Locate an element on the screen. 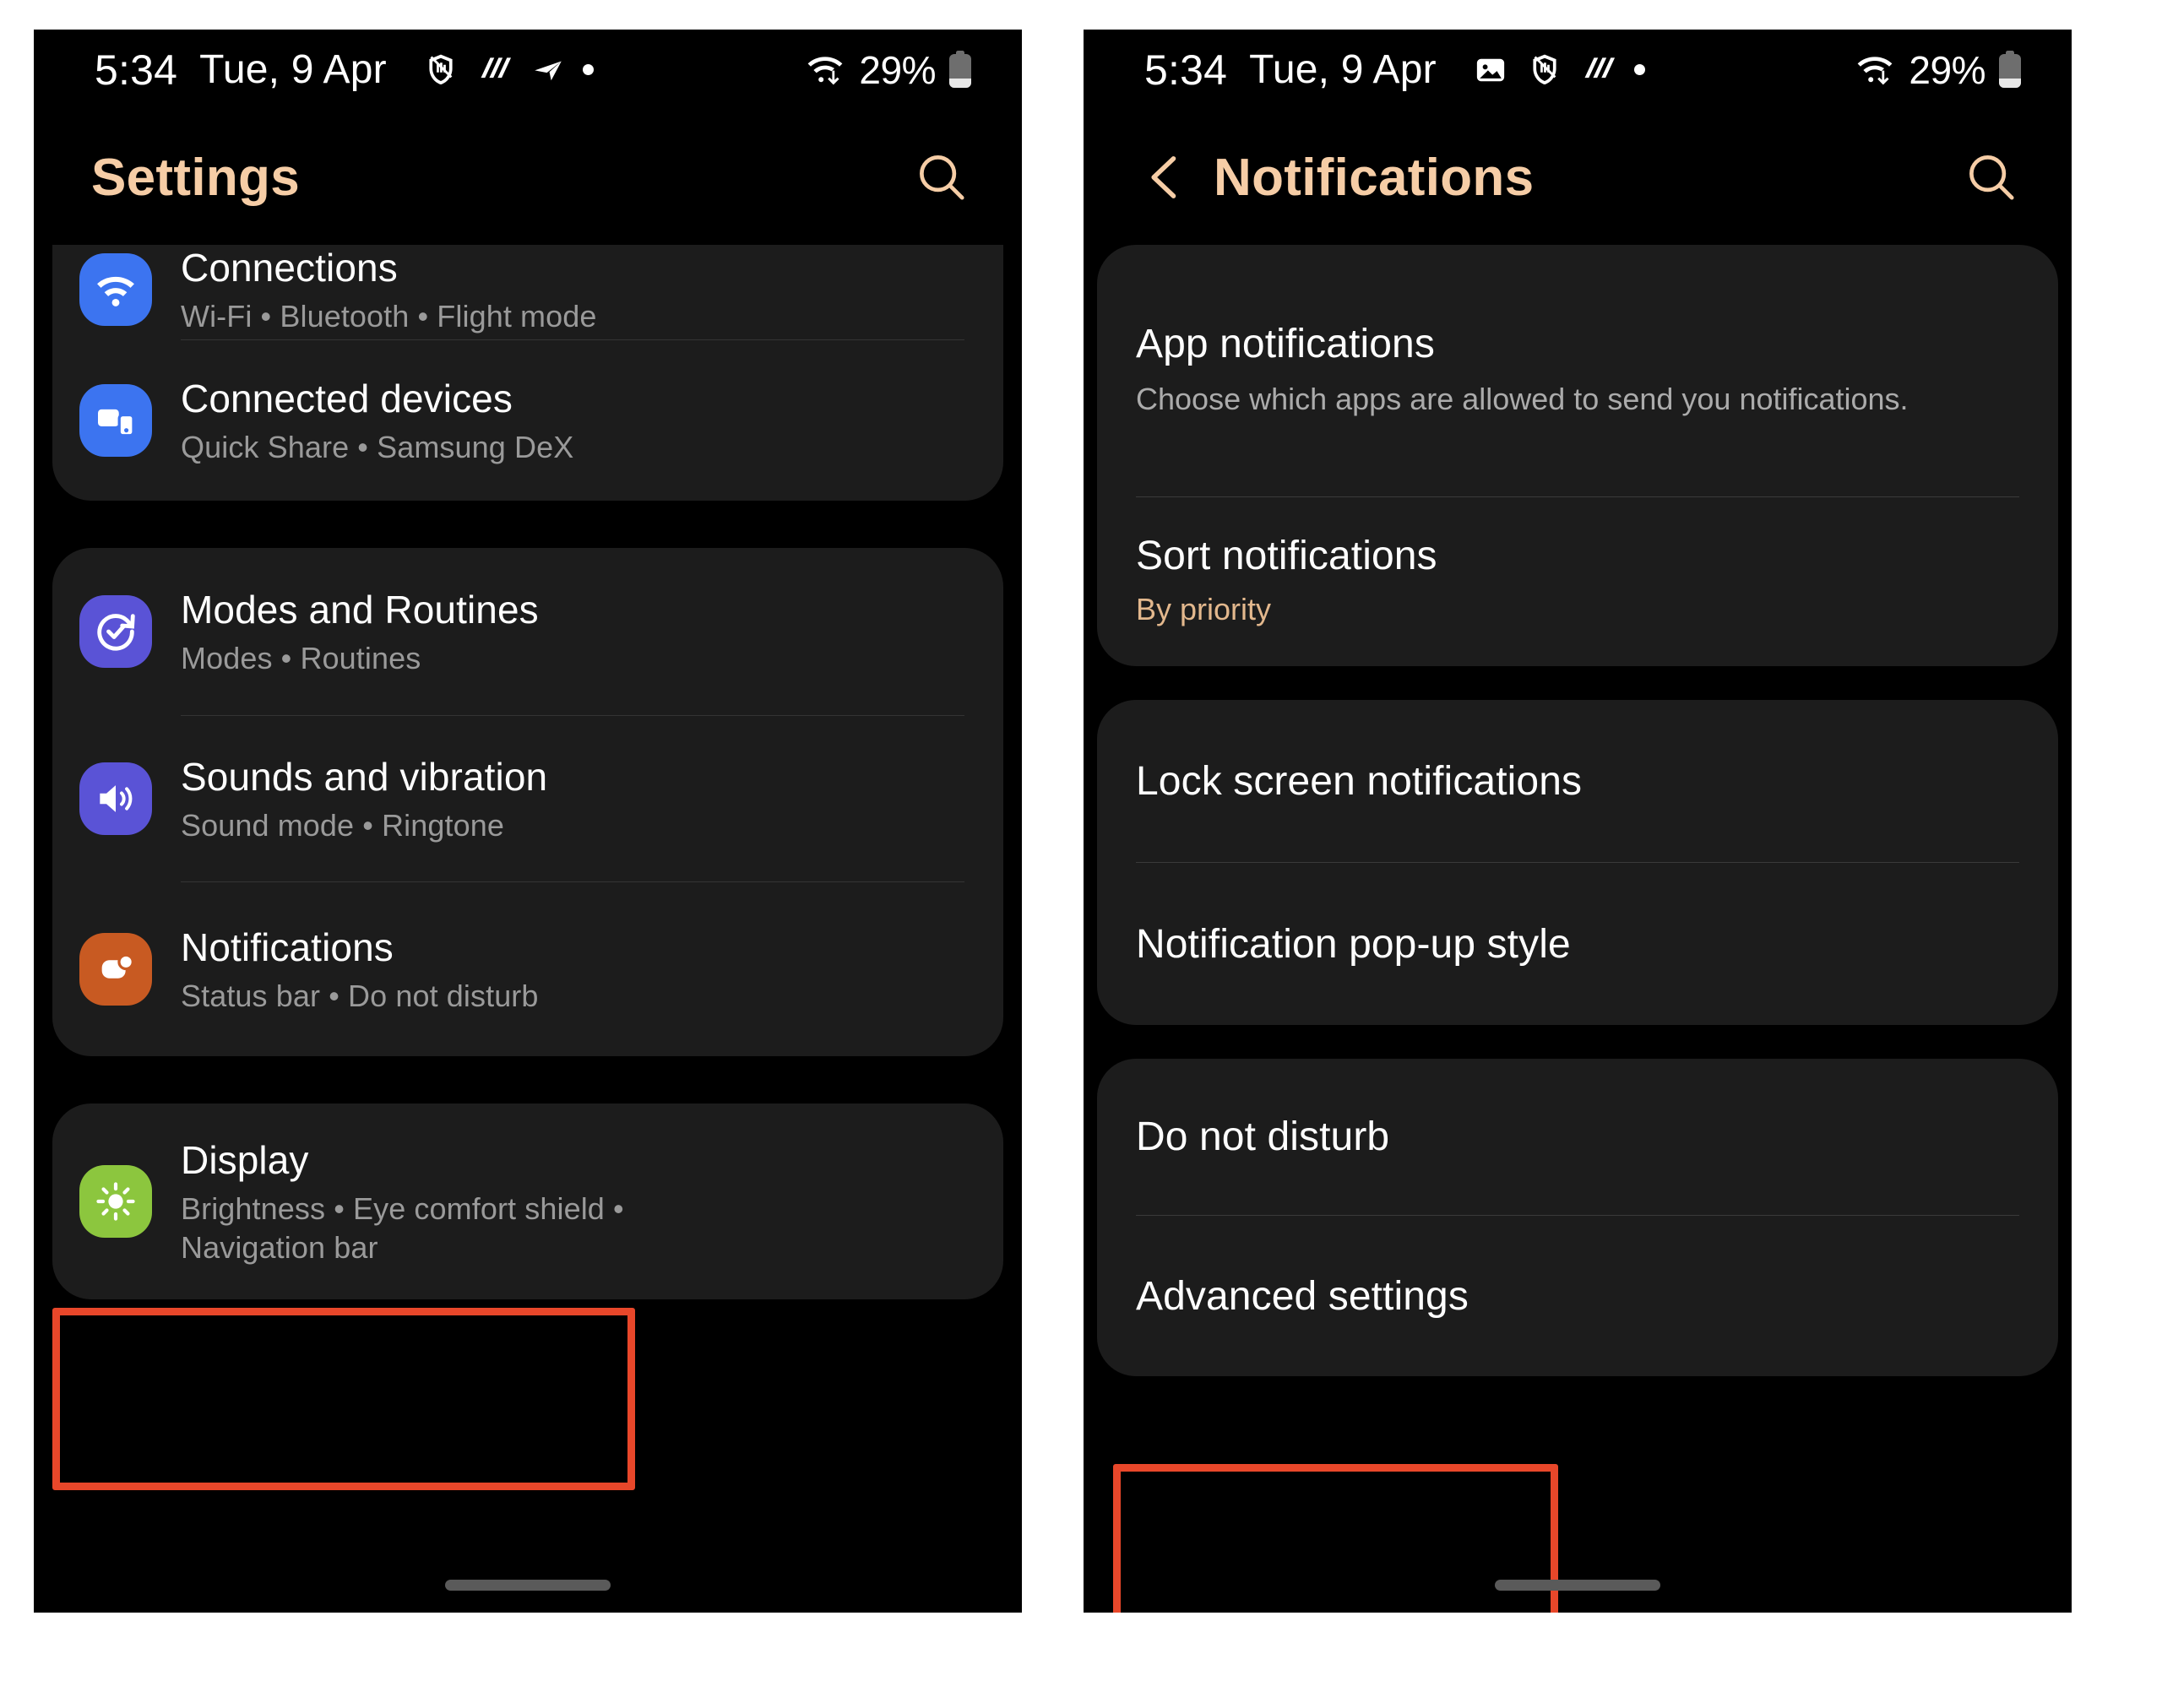 Image resolution: width=2162 pixels, height=1708 pixels. row-title: Do not disturb is located at coordinates (1263, 1136).